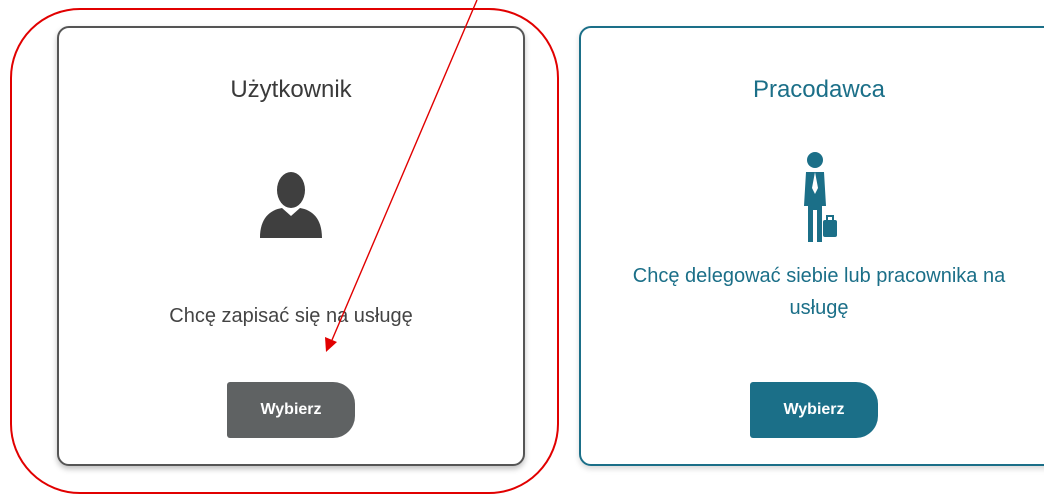  I want to click on user-card-title: Użytkownik, so click(291, 89).